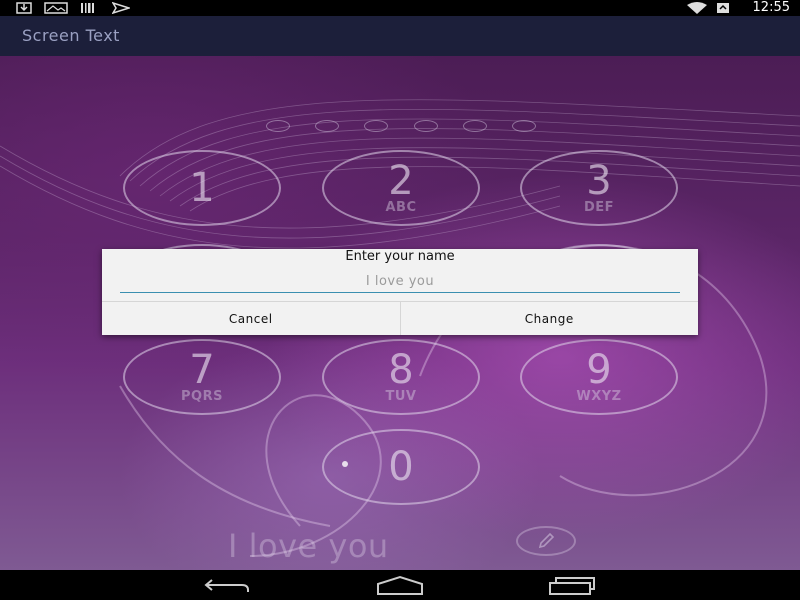 The width and height of the screenshot is (800, 600). I want to click on key-letters: TUV, so click(401, 396).